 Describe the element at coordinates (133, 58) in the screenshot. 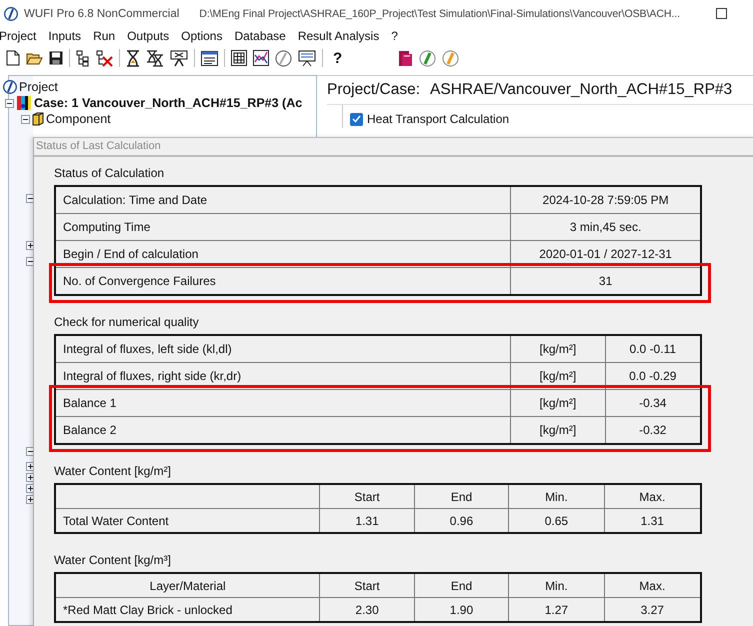

I see `hourglass-icon` at that location.